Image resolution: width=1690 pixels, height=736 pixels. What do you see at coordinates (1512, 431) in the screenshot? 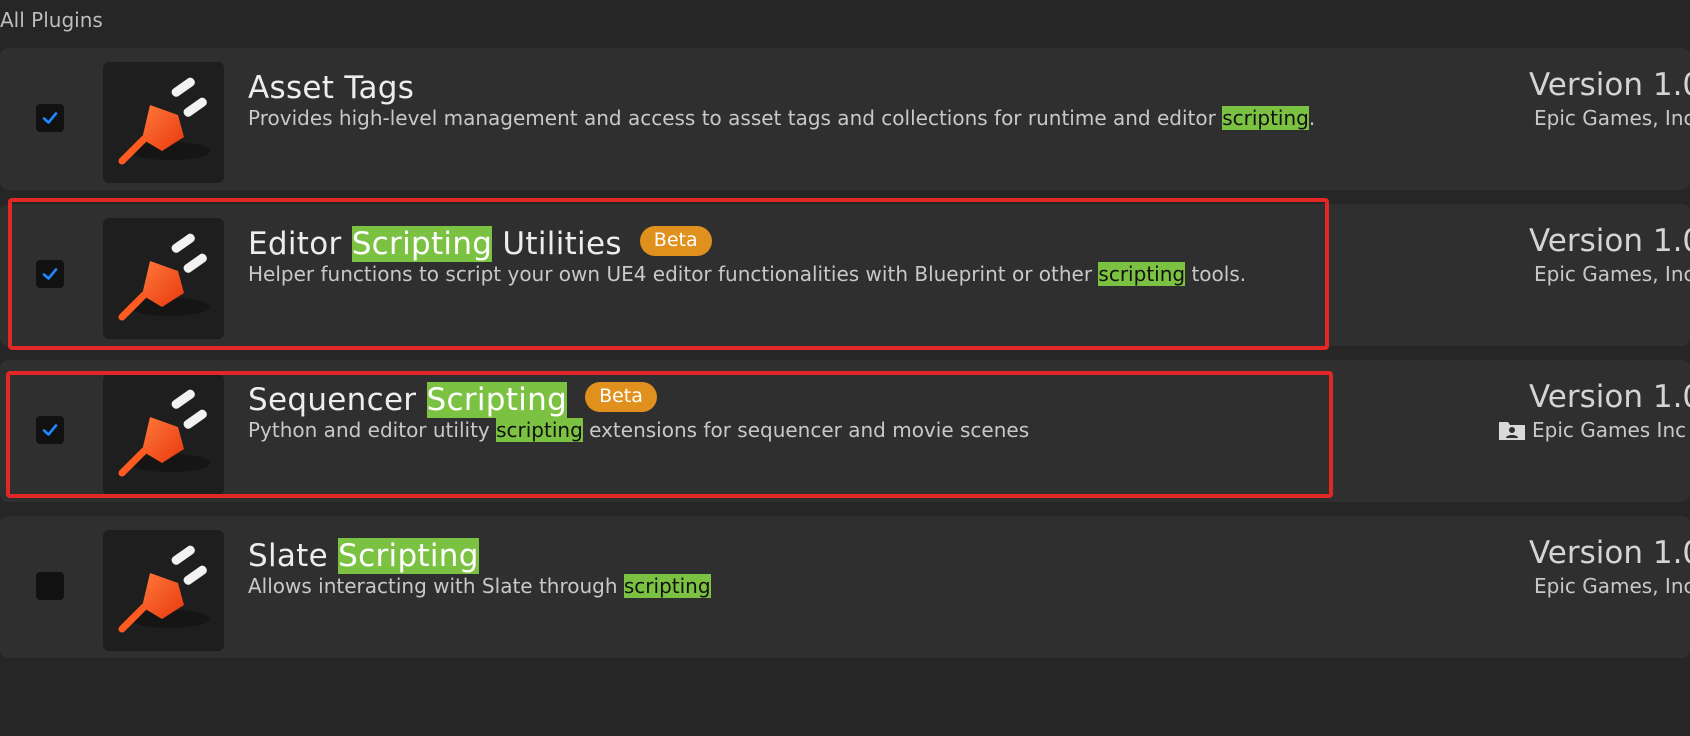
I see `folder-user-icon` at bounding box center [1512, 431].